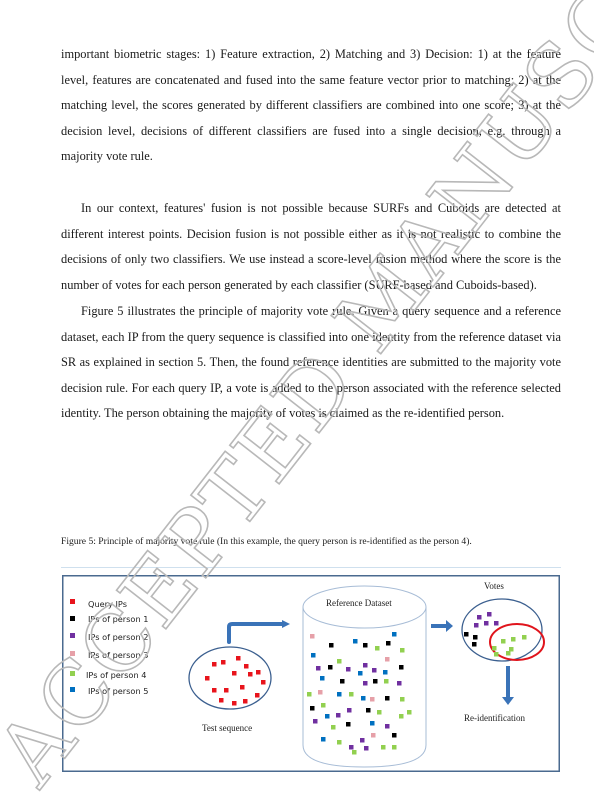 This screenshot has width=594, height=800. I want to click on legend-label-query: Query IPs, so click(107, 604).